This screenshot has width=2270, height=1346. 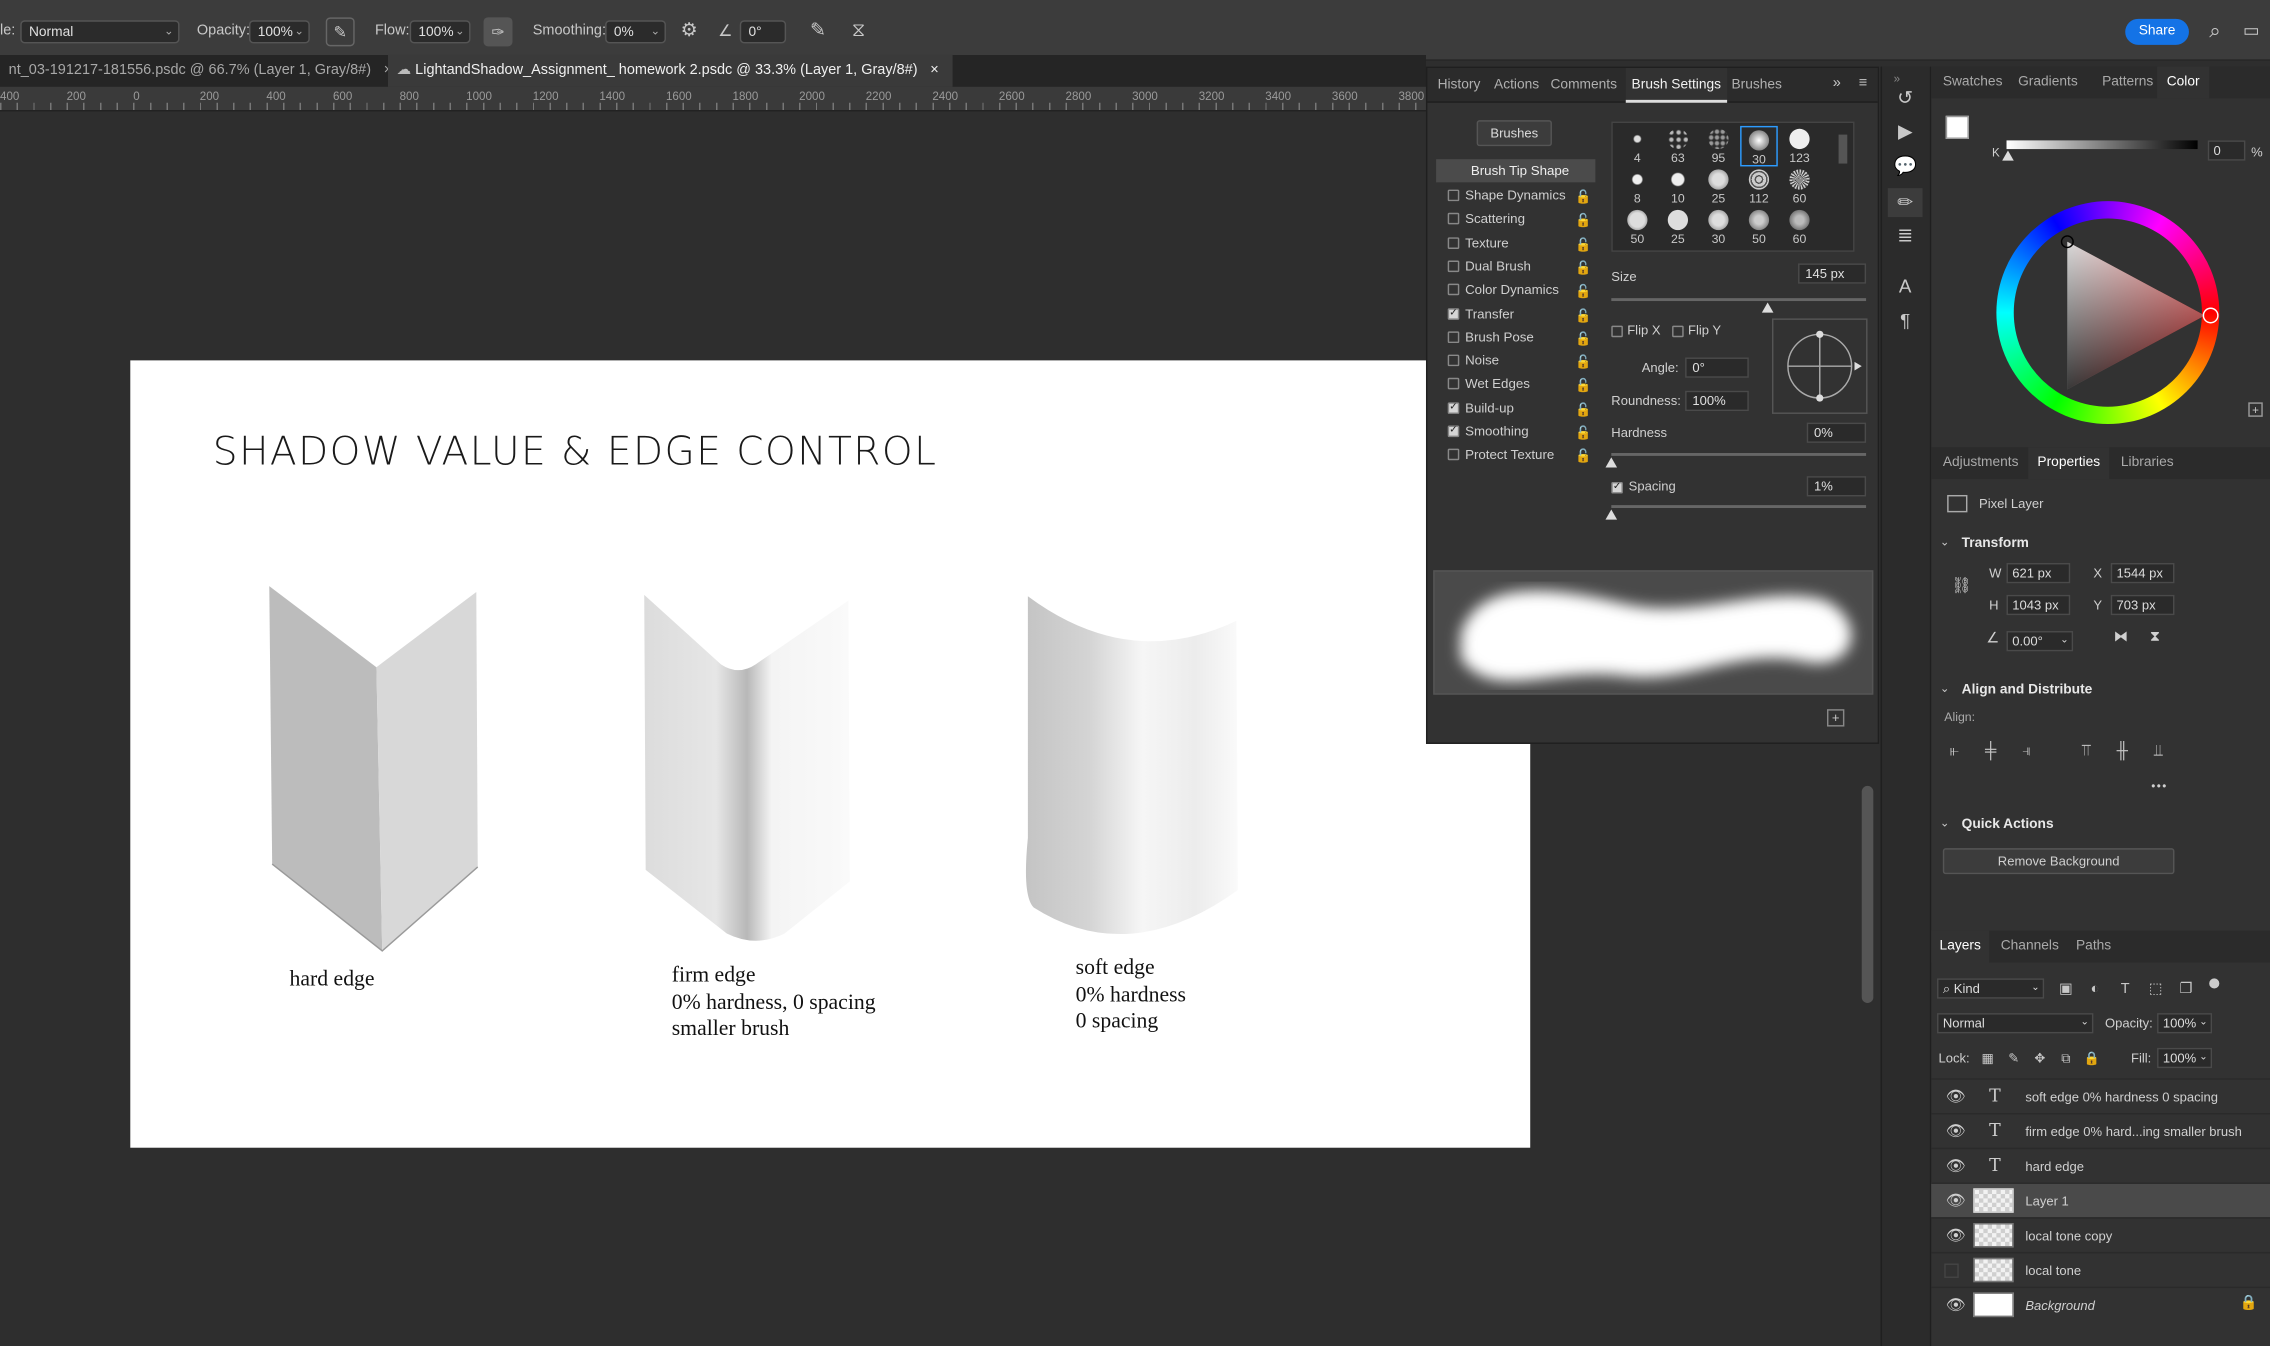 I want to click on lock-all-icon: 🔒, so click(x=2091, y=1057).